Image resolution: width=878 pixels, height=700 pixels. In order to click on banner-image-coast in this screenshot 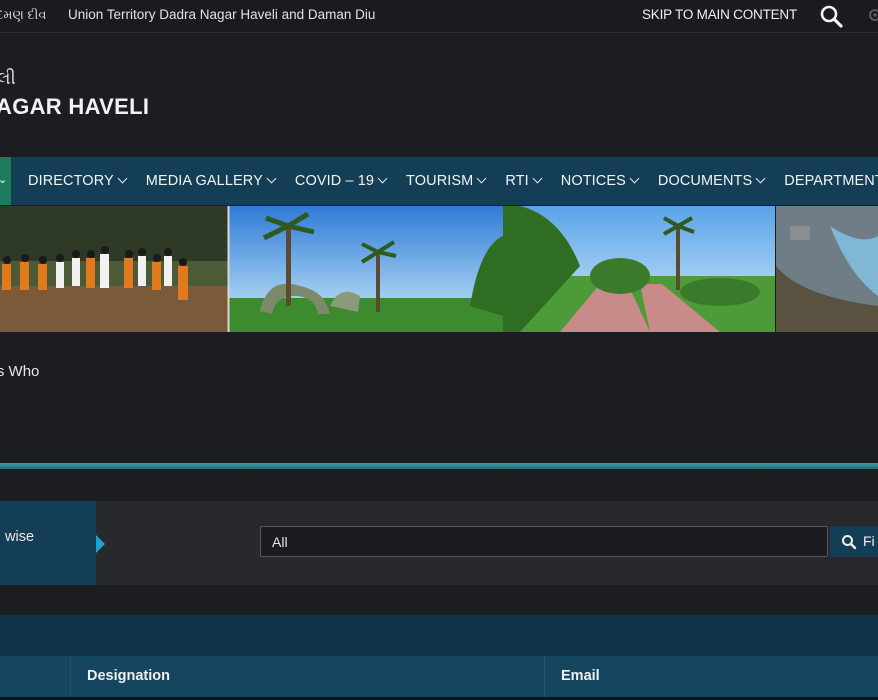, I will do `click(827, 269)`.